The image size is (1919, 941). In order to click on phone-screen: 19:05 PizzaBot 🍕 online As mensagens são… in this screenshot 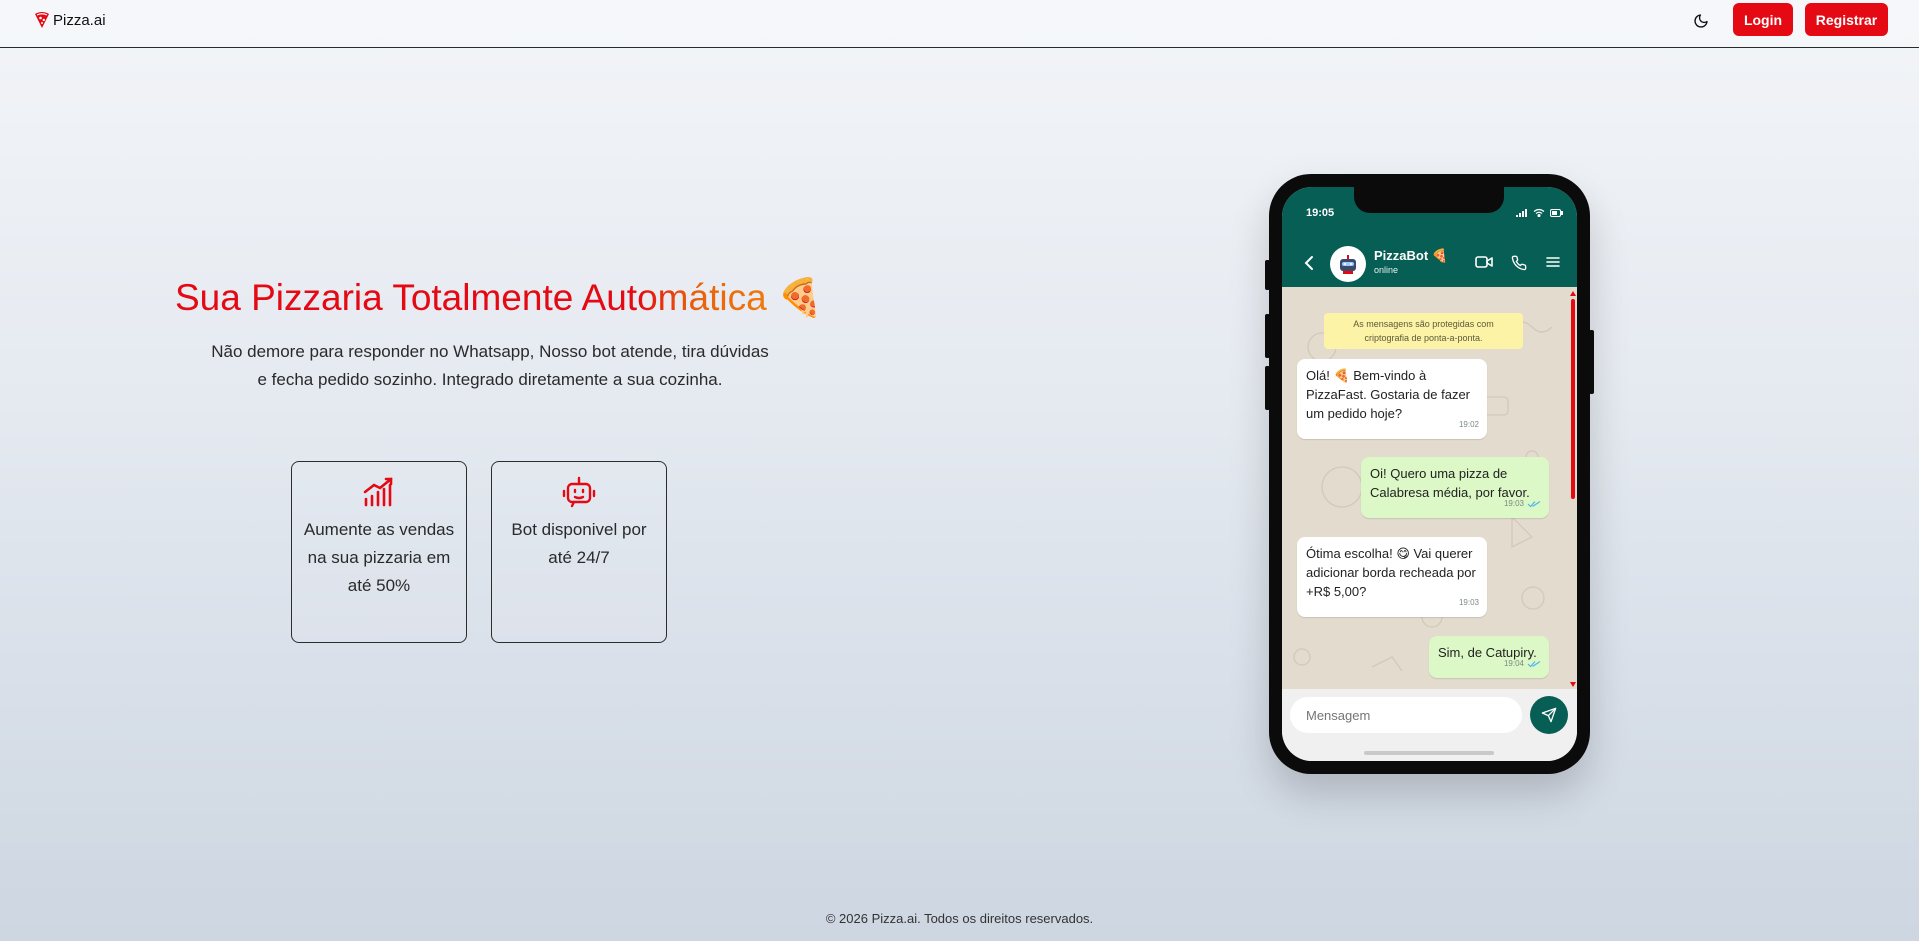, I will do `click(1429, 474)`.